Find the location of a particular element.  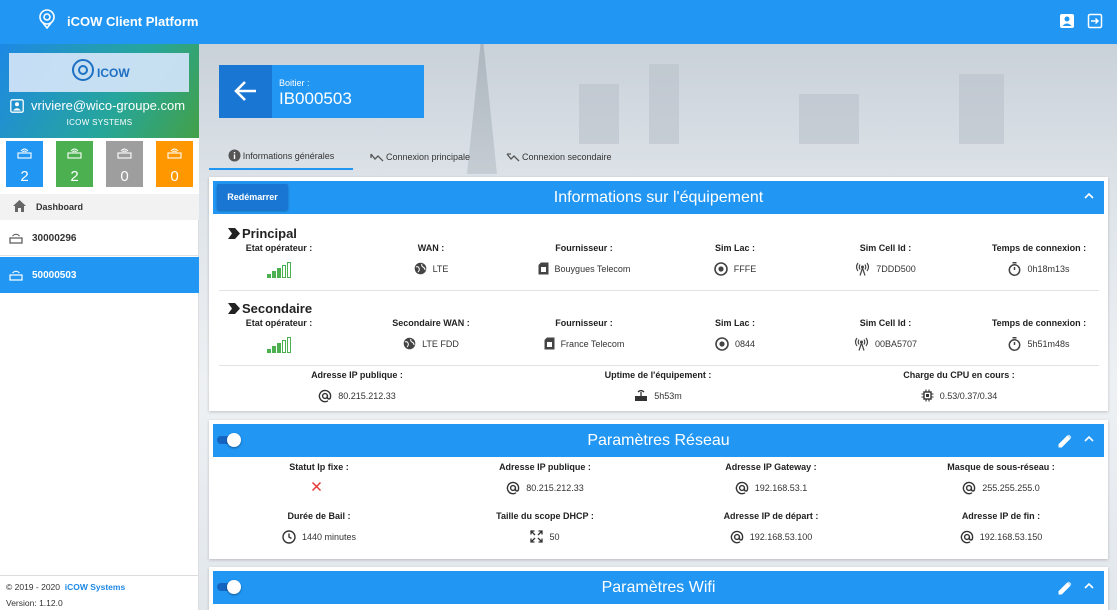

logout-icon is located at coordinates (1095, 21).